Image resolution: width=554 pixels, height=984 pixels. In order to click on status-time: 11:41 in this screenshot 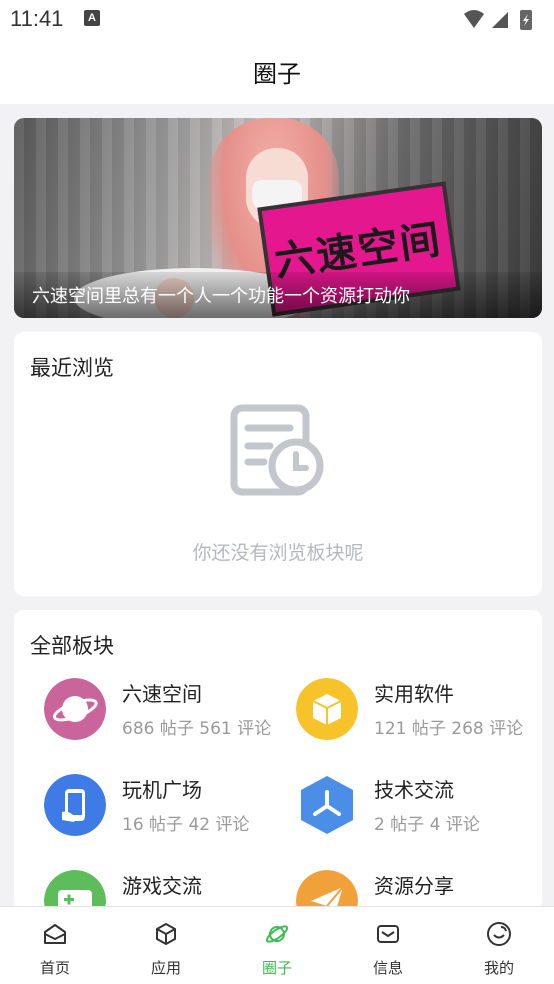, I will do `click(37, 18)`.